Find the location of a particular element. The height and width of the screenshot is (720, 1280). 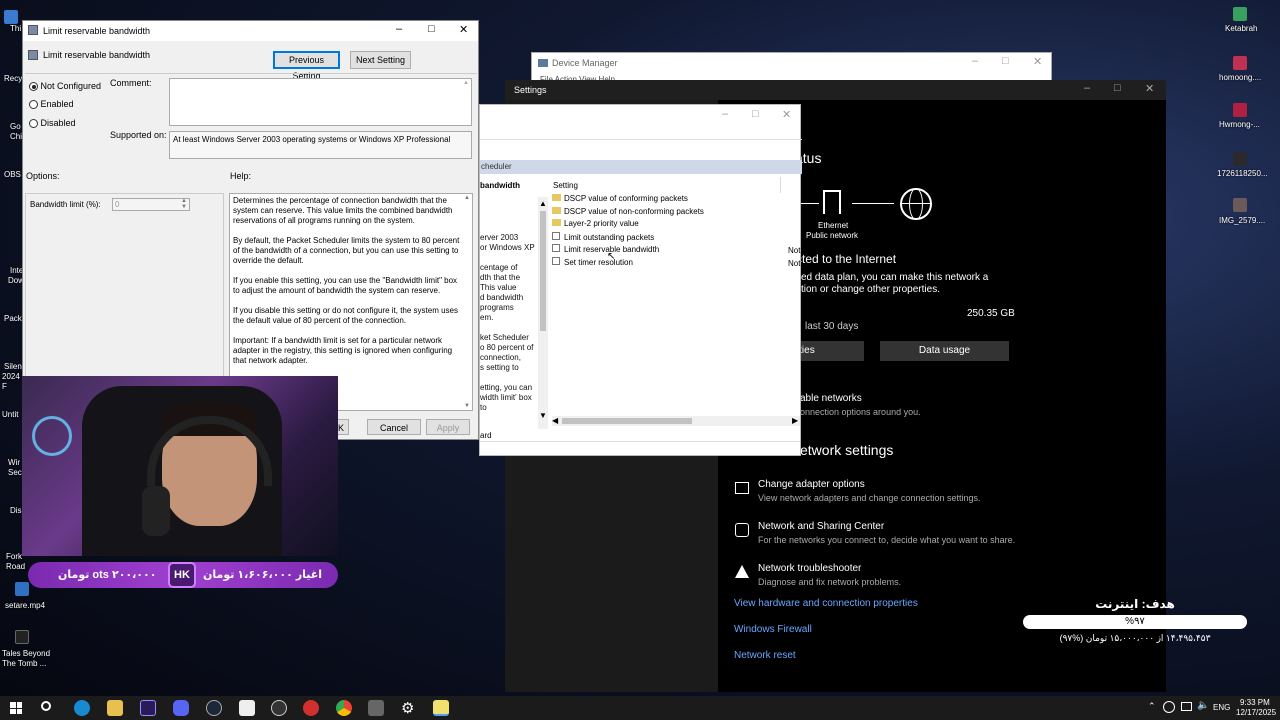

hardware-properties-link: View hardware and connection properties is located at coordinates (826, 603).